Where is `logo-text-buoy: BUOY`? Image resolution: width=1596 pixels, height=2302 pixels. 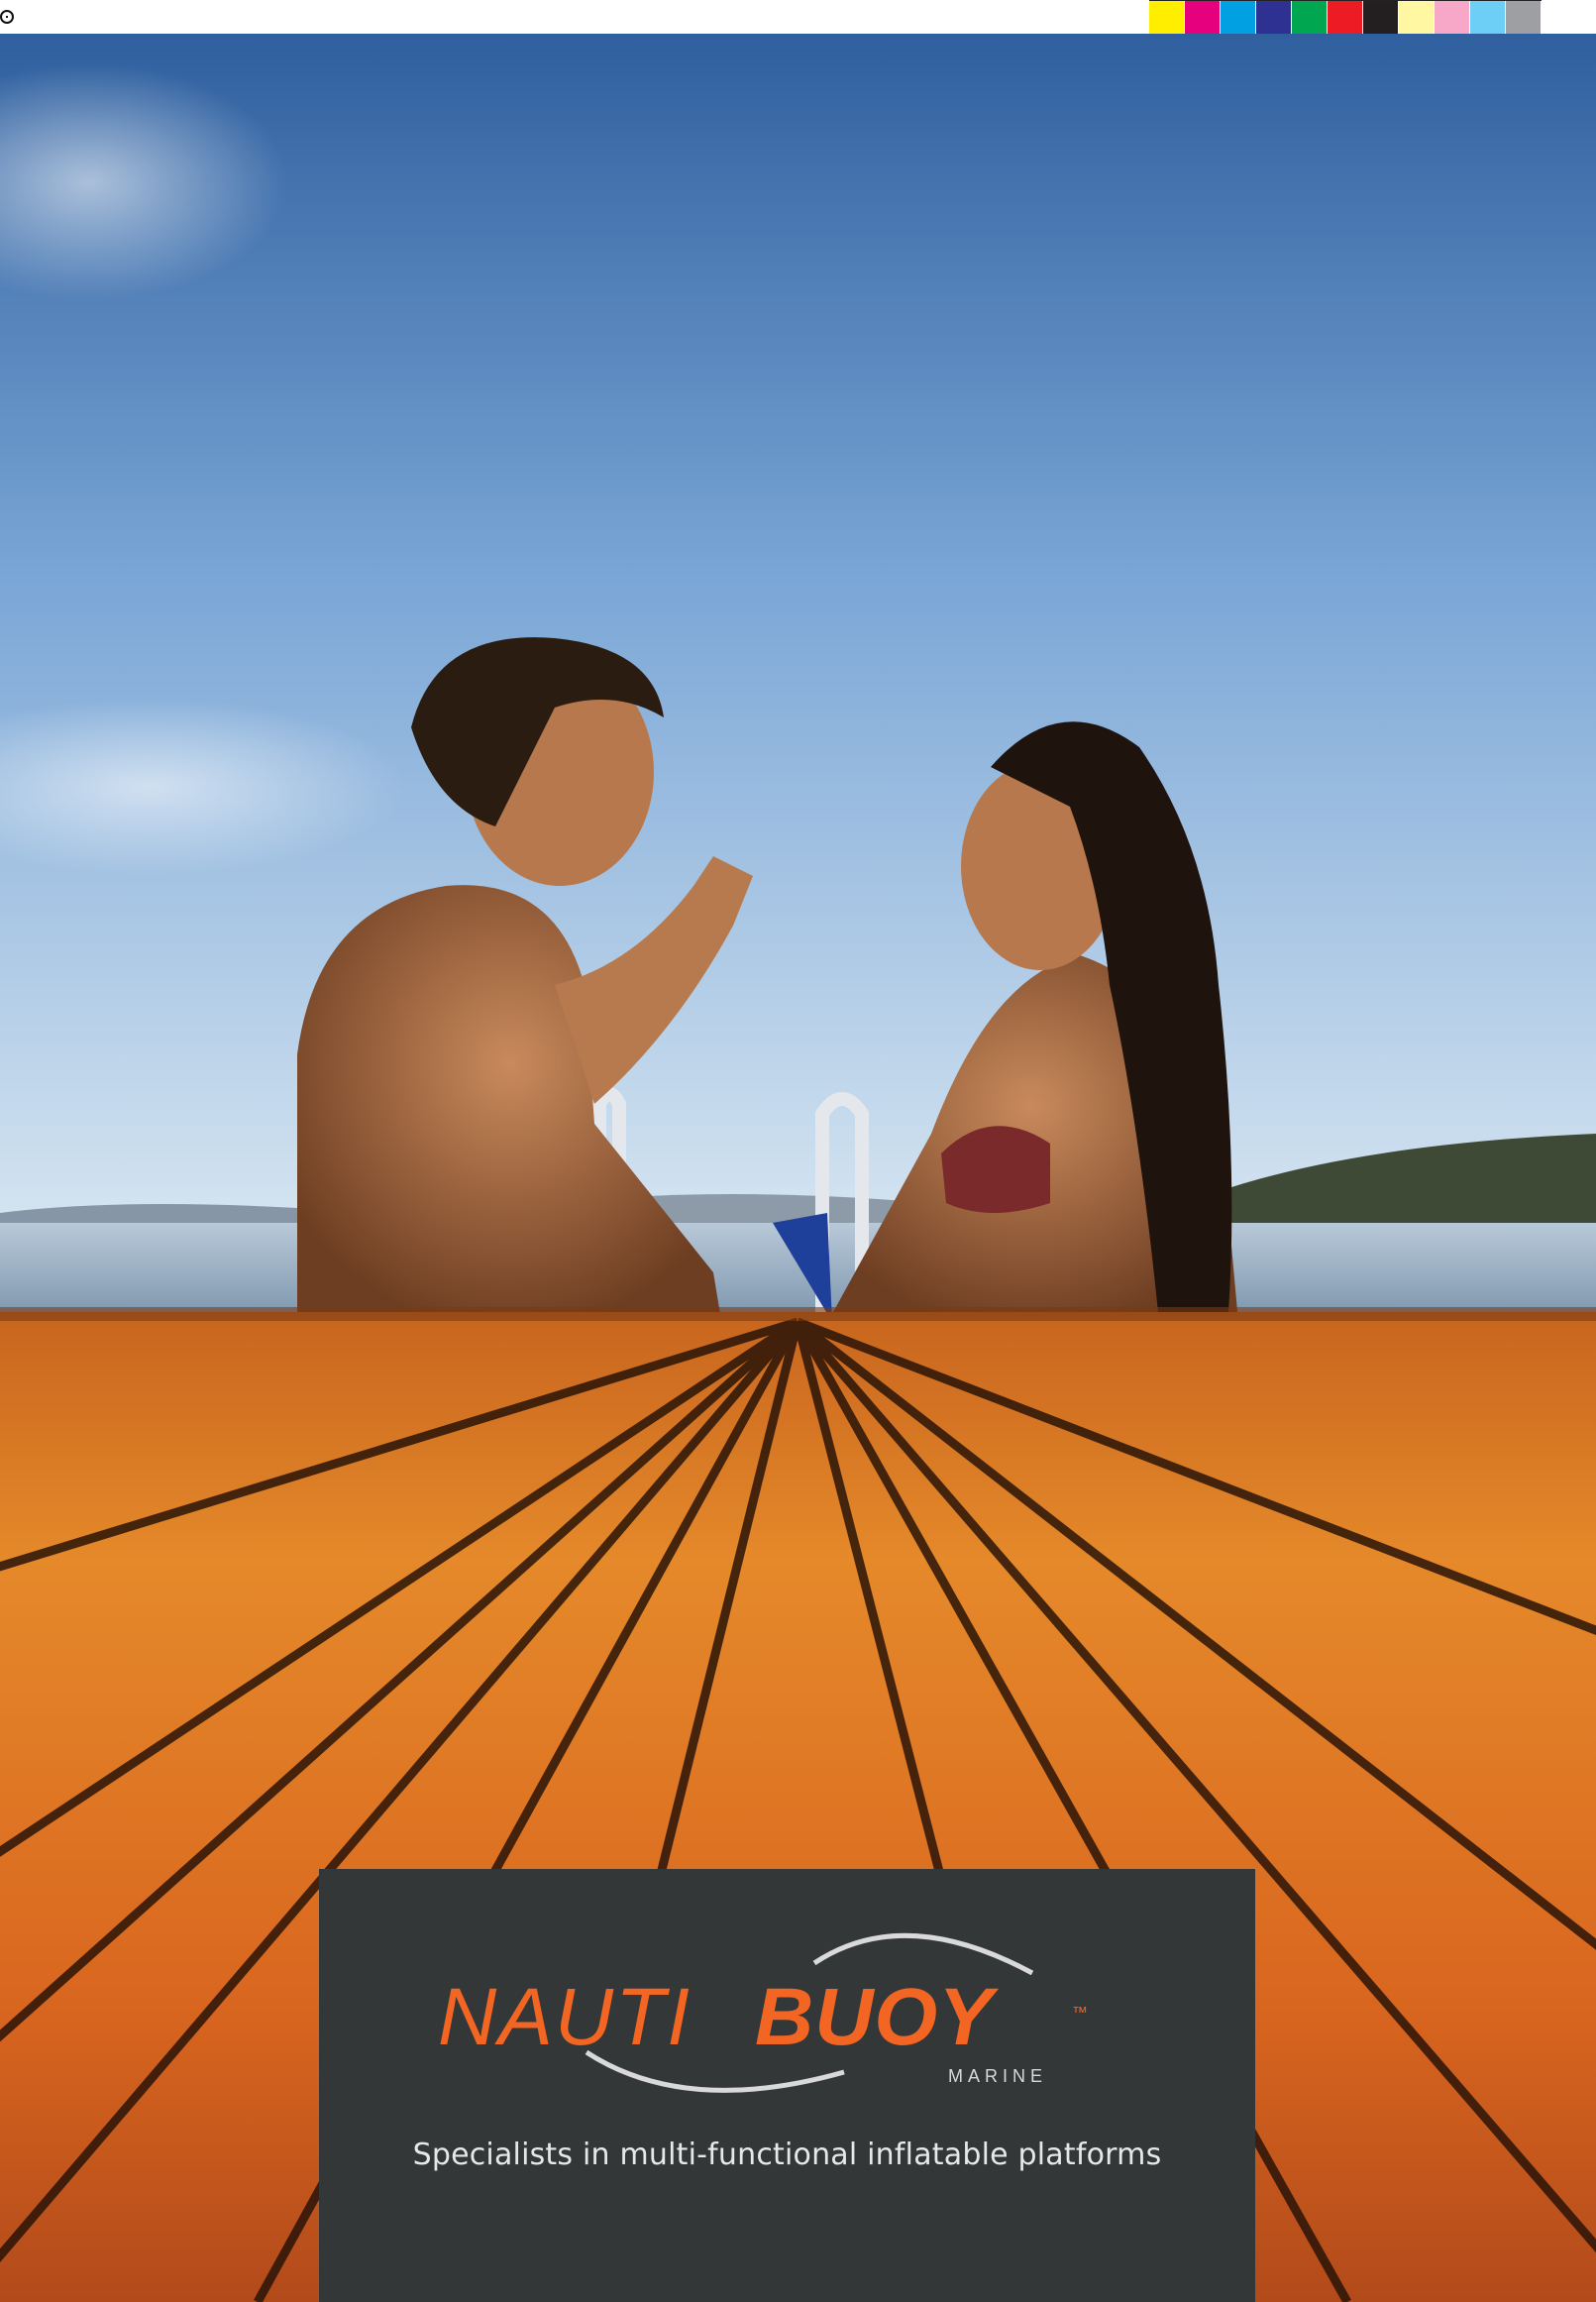 logo-text-buoy: BUOY is located at coordinates (877, 2017).